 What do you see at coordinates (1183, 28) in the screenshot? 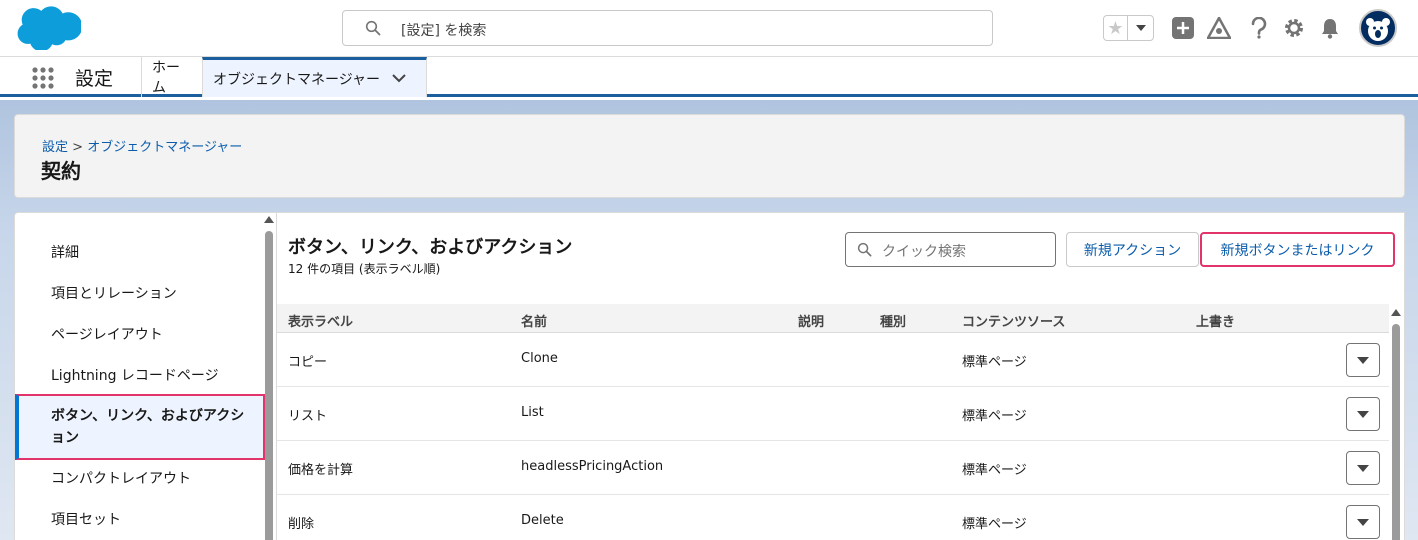
I see `plus-icon` at bounding box center [1183, 28].